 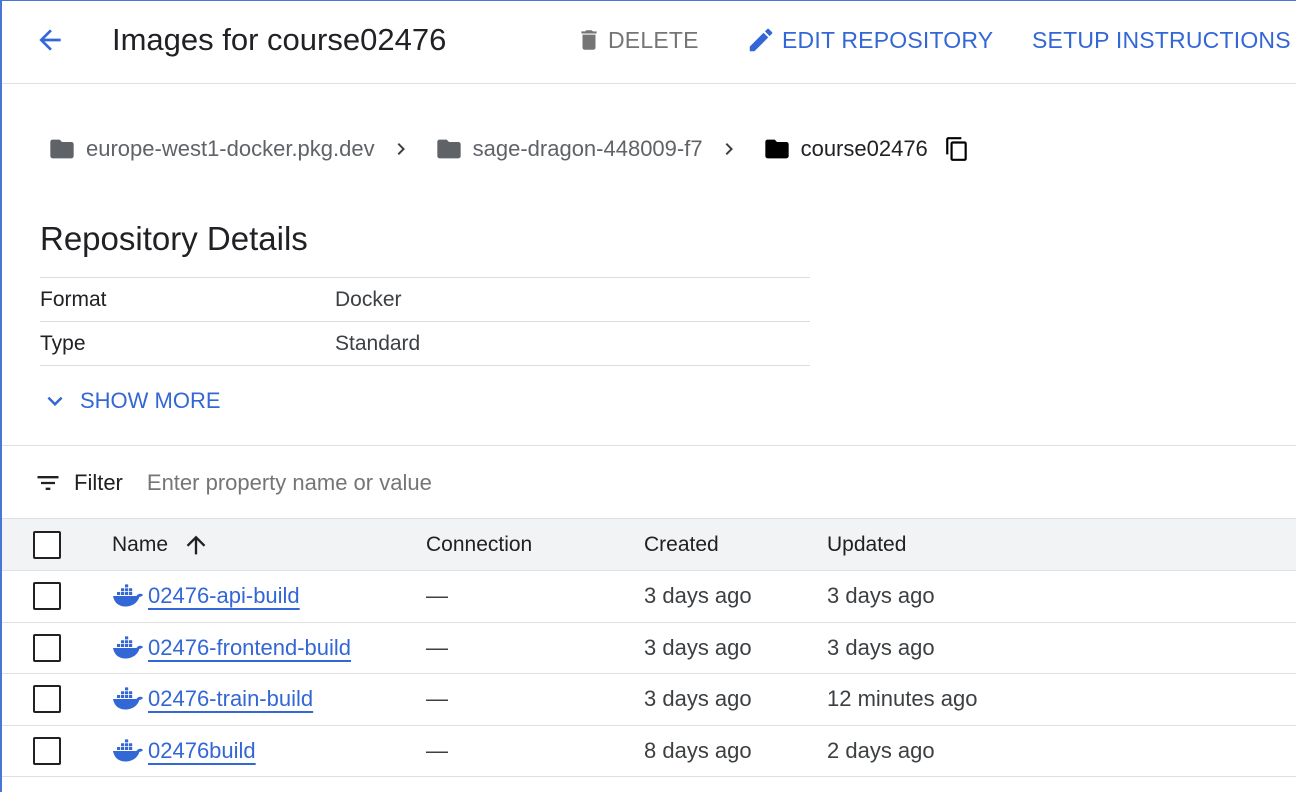 I want to click on image-name-link: 02476build, so click(x=202, y=751).